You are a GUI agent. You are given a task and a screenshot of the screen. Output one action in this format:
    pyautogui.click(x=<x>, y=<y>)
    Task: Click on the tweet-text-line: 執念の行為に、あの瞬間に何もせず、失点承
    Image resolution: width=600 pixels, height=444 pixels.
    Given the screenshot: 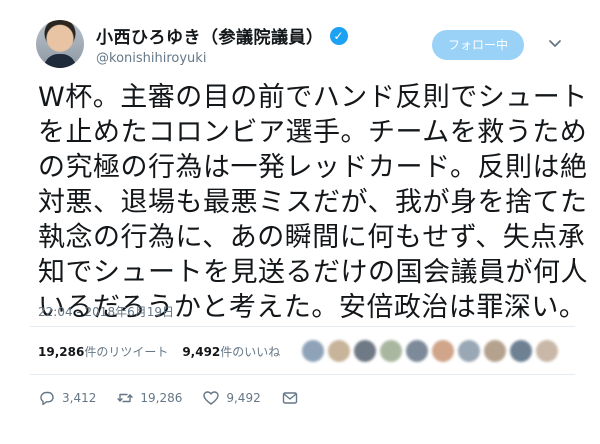 What is the action you would take?
    pyautogui.click(x=312, y=237)
    